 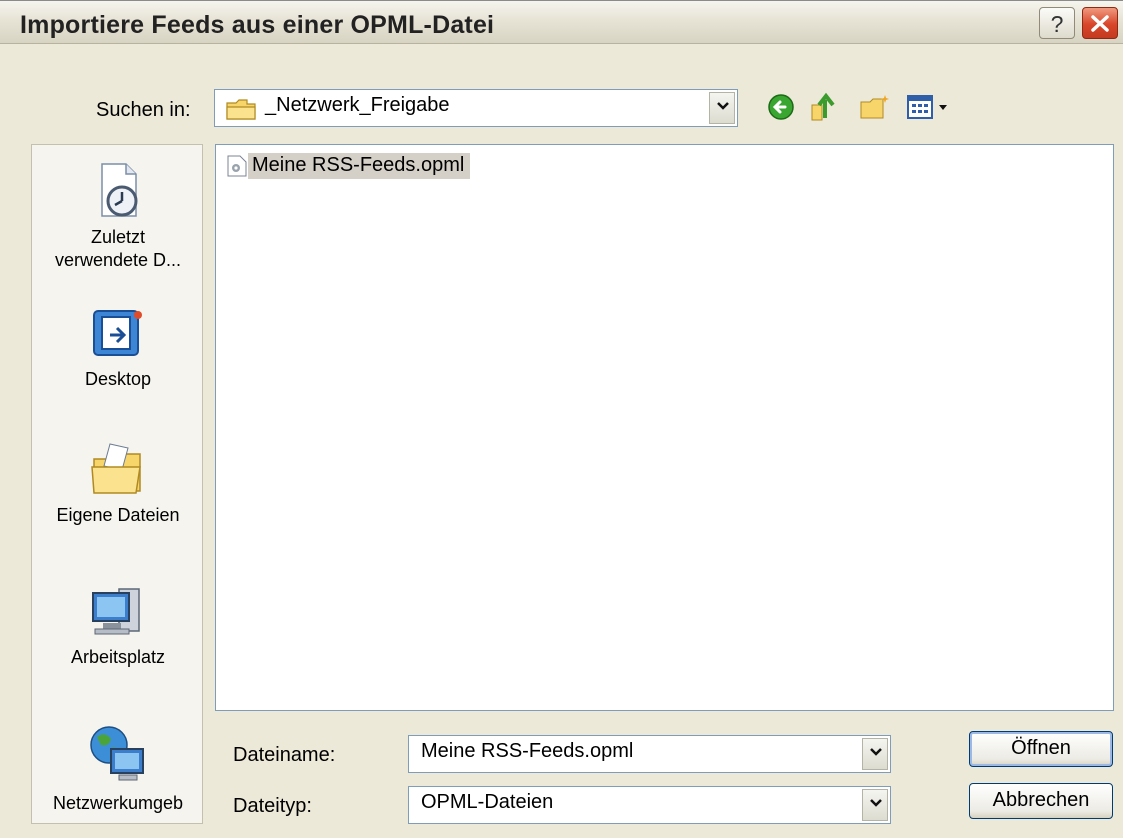 I want to click on place-my-documents: Eigene Dateien, so click(x=118, y=483).